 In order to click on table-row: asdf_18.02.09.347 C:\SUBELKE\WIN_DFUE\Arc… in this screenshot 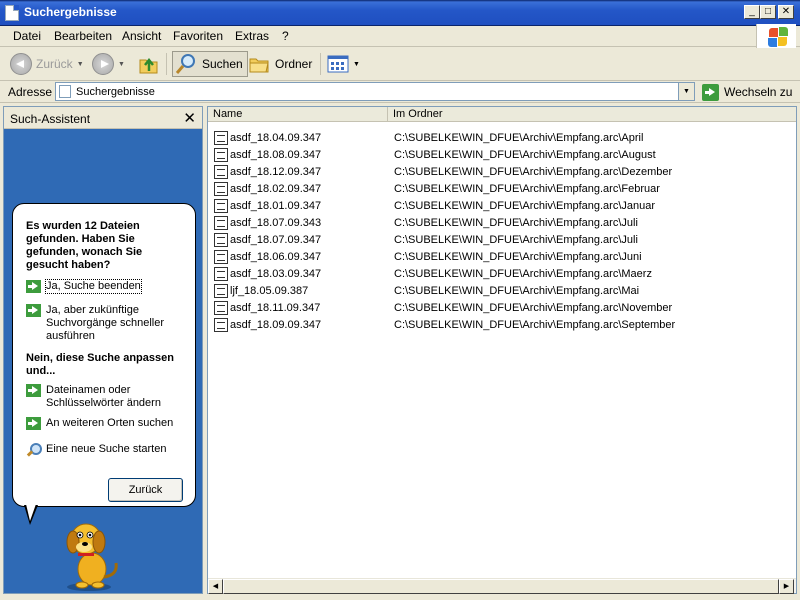, I will do `click(502, 188)`.